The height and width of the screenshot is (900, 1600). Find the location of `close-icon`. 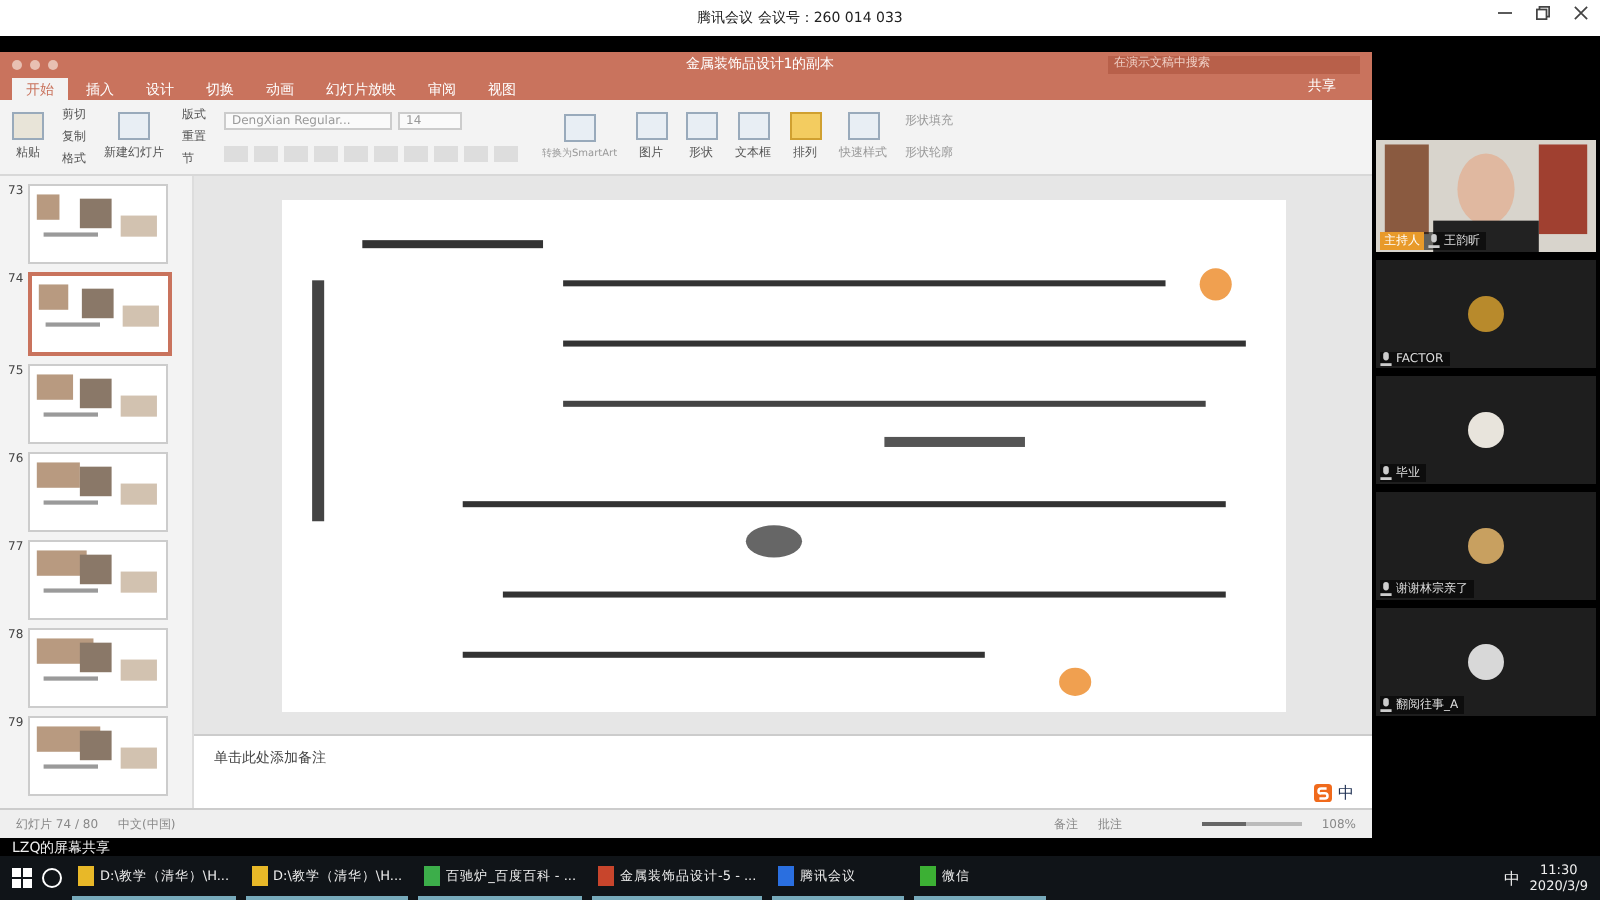

close-icon is located at coordinates (1581, 13).